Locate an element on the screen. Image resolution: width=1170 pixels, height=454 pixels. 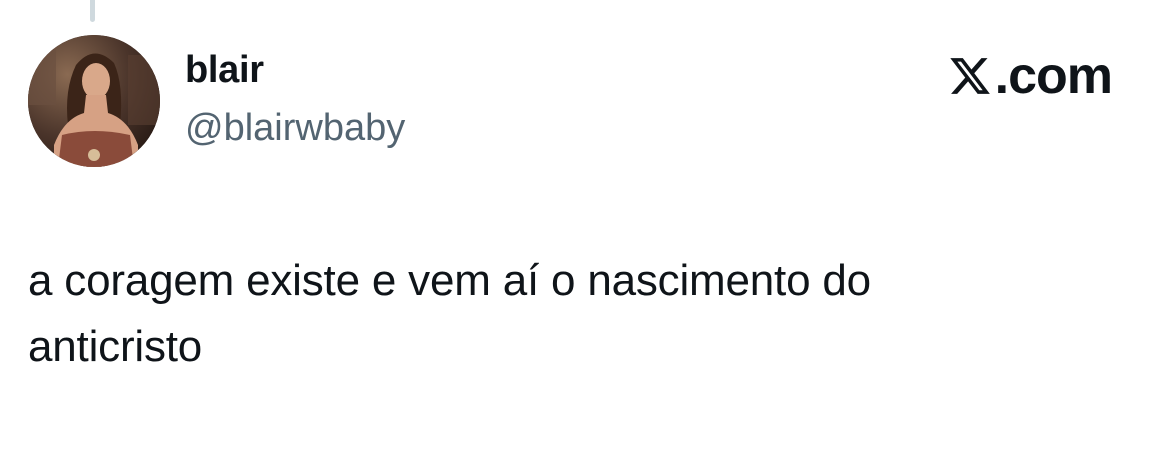
tweet-text-line: anticristo is located at coordinates (115, 346).